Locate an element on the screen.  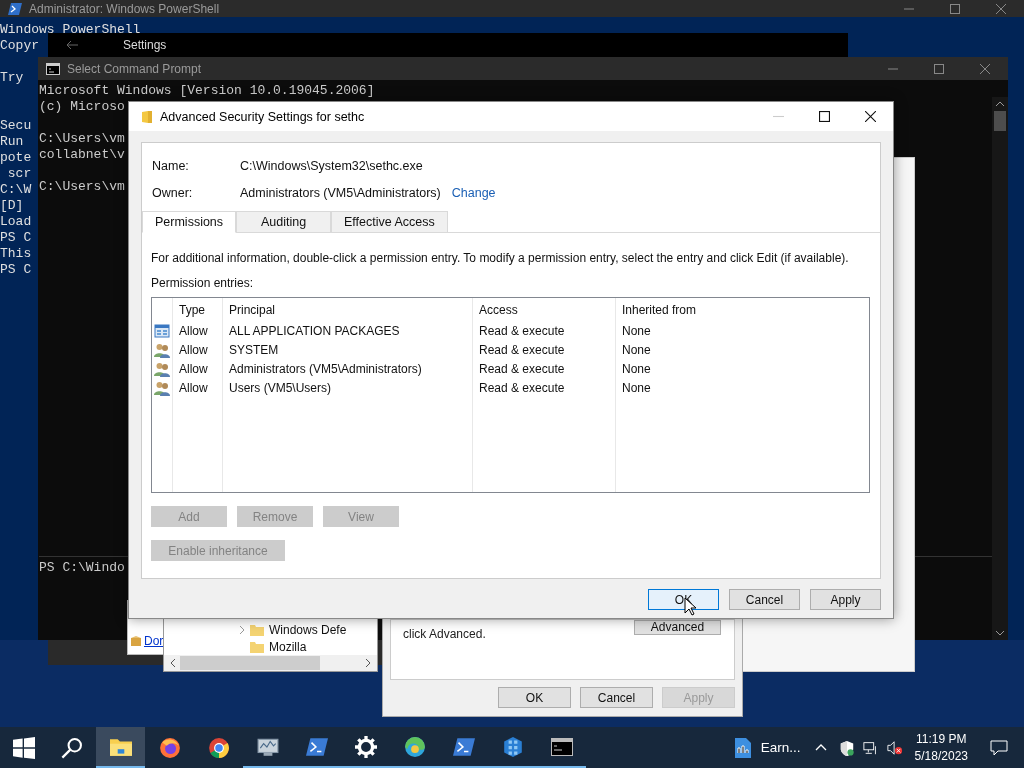
terminal-line: Microsoft Windows [Version 10.0.19045.2006] is located at coordinates (207, 91).